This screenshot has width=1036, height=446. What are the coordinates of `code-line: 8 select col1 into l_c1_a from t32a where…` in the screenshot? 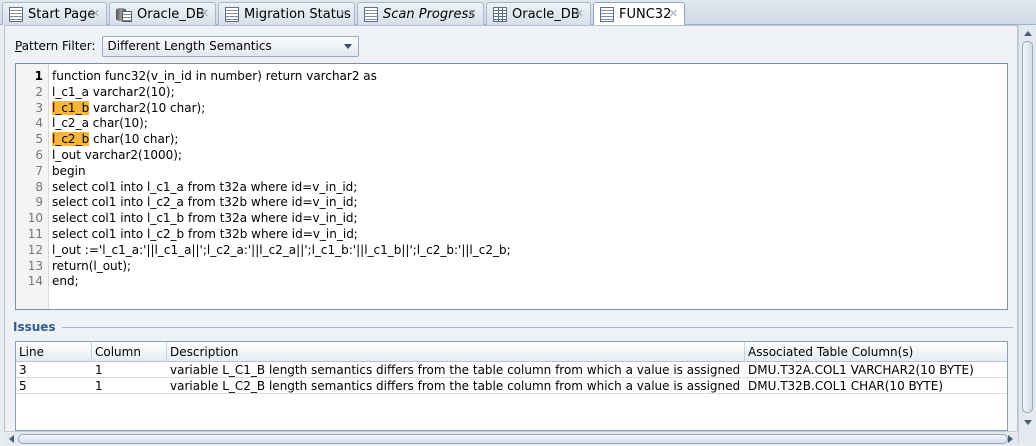 It's located at (511, 187).